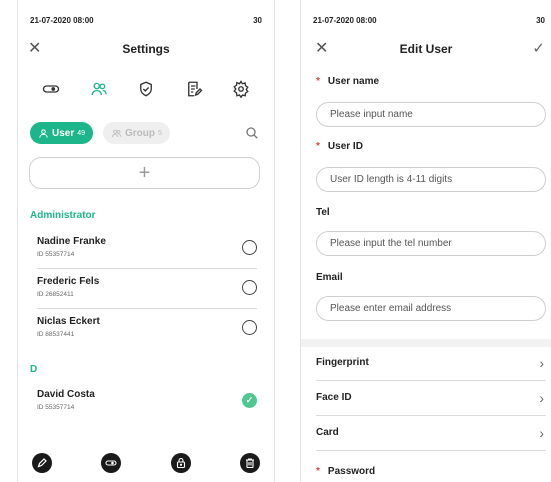  I want to click on user-group-tabs: User 49 Group 5, so click(146, 133).